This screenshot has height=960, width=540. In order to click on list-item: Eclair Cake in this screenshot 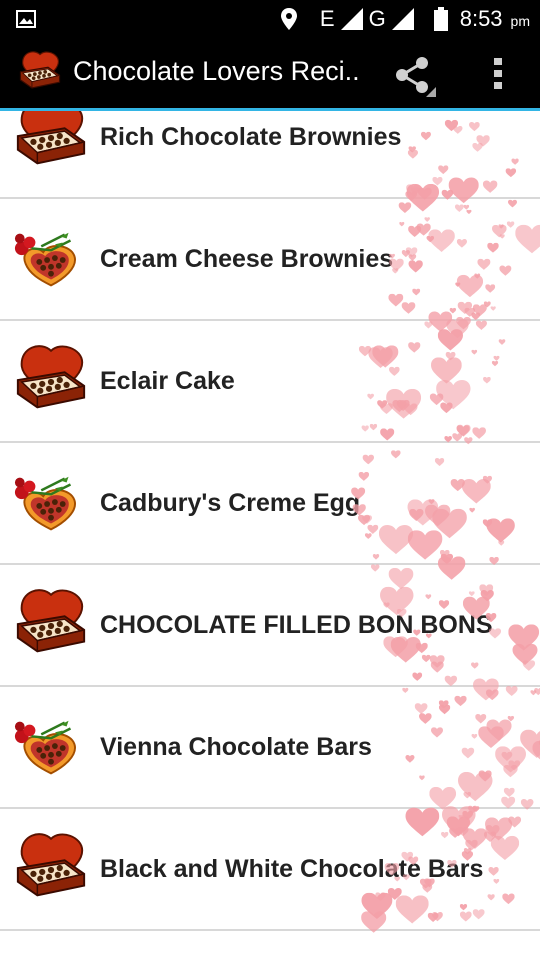, I will do `click(270, 382)`.